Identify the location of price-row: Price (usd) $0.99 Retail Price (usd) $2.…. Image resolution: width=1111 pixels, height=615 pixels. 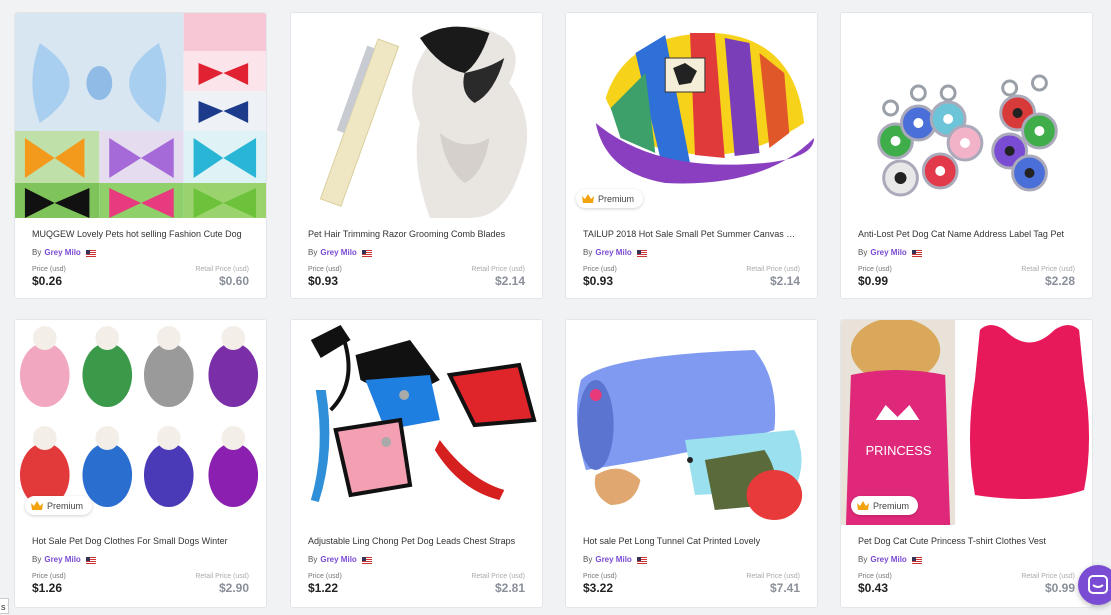
(966, 276).